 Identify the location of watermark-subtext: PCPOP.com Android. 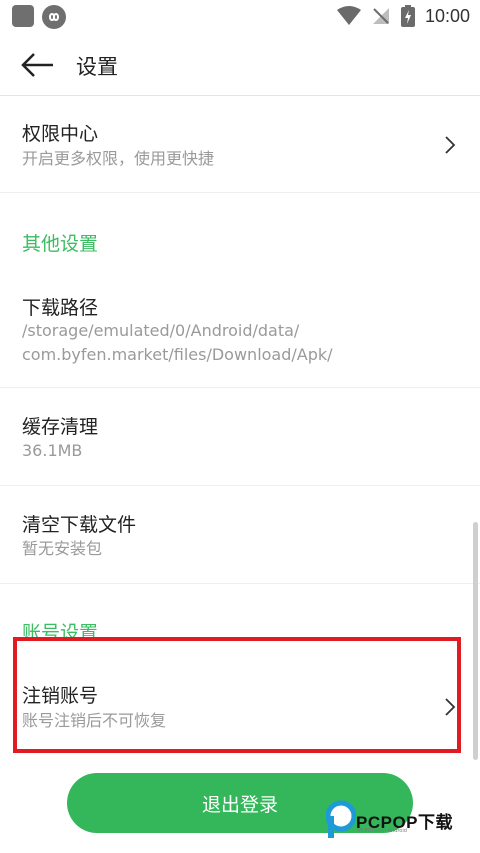
(382, 831).